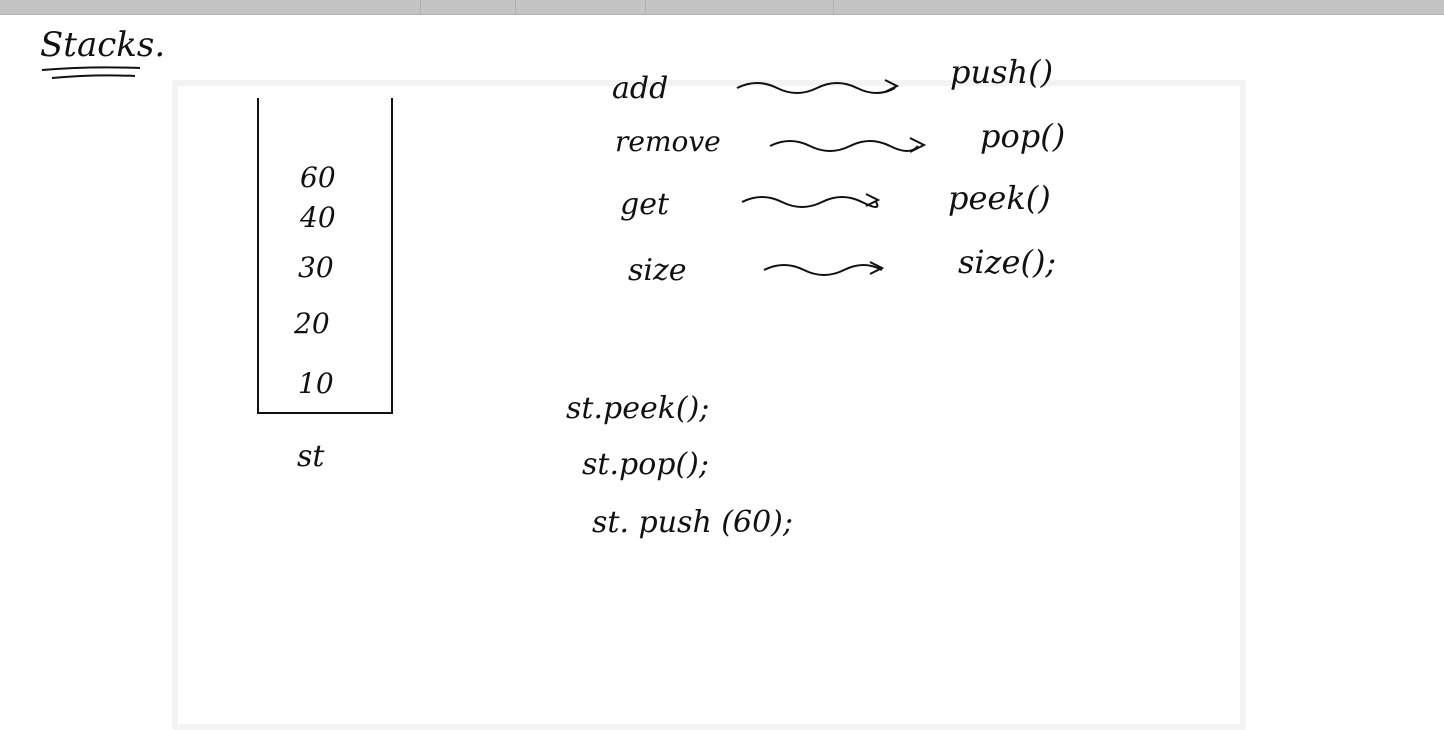 The width and height of the screenshot is (1444, 730). Describe the element at coordinates (318, 177) in the screenshot. I see `stack-item: 60` at that location.